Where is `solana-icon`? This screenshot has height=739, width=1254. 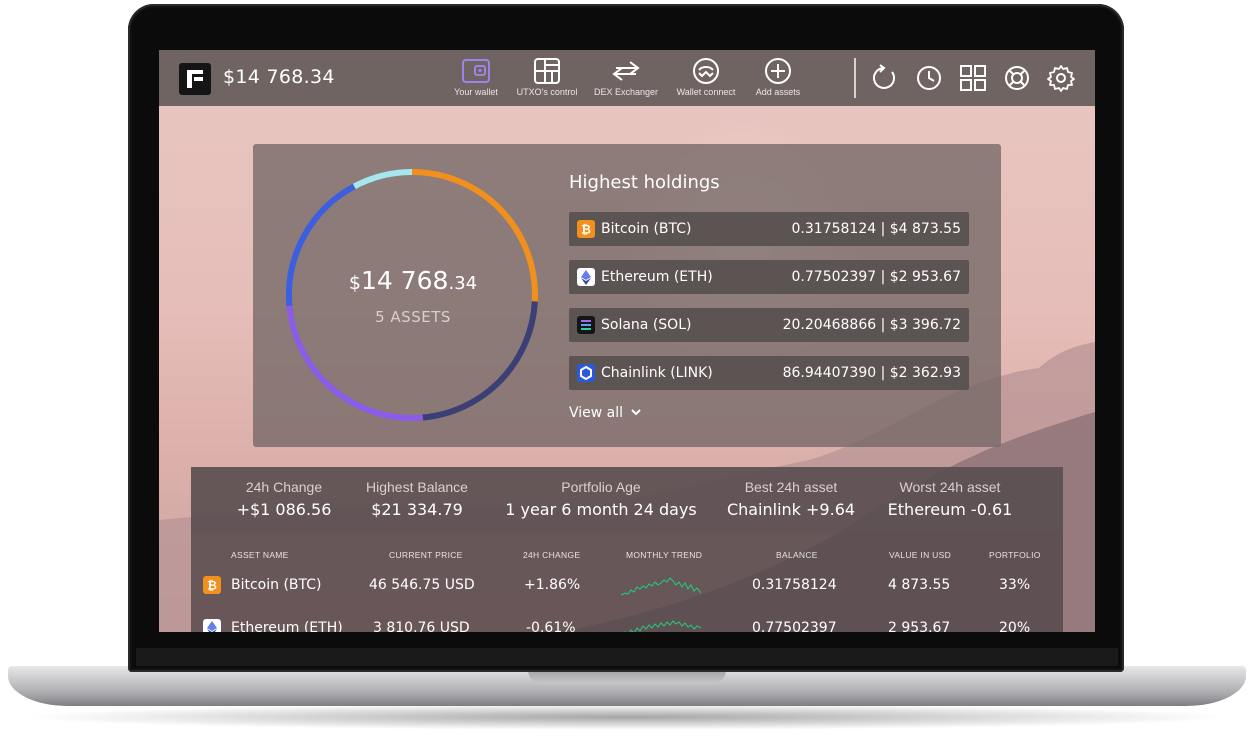
solana-icon is located at coordinates (586, 325).